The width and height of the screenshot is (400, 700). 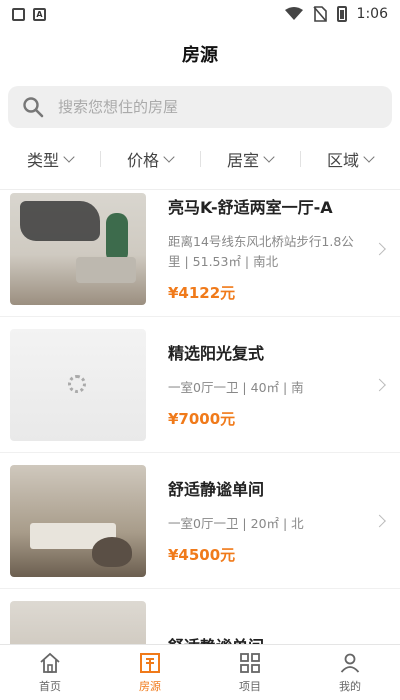 I want to click on search-wrap, so click(x=200, y=104).